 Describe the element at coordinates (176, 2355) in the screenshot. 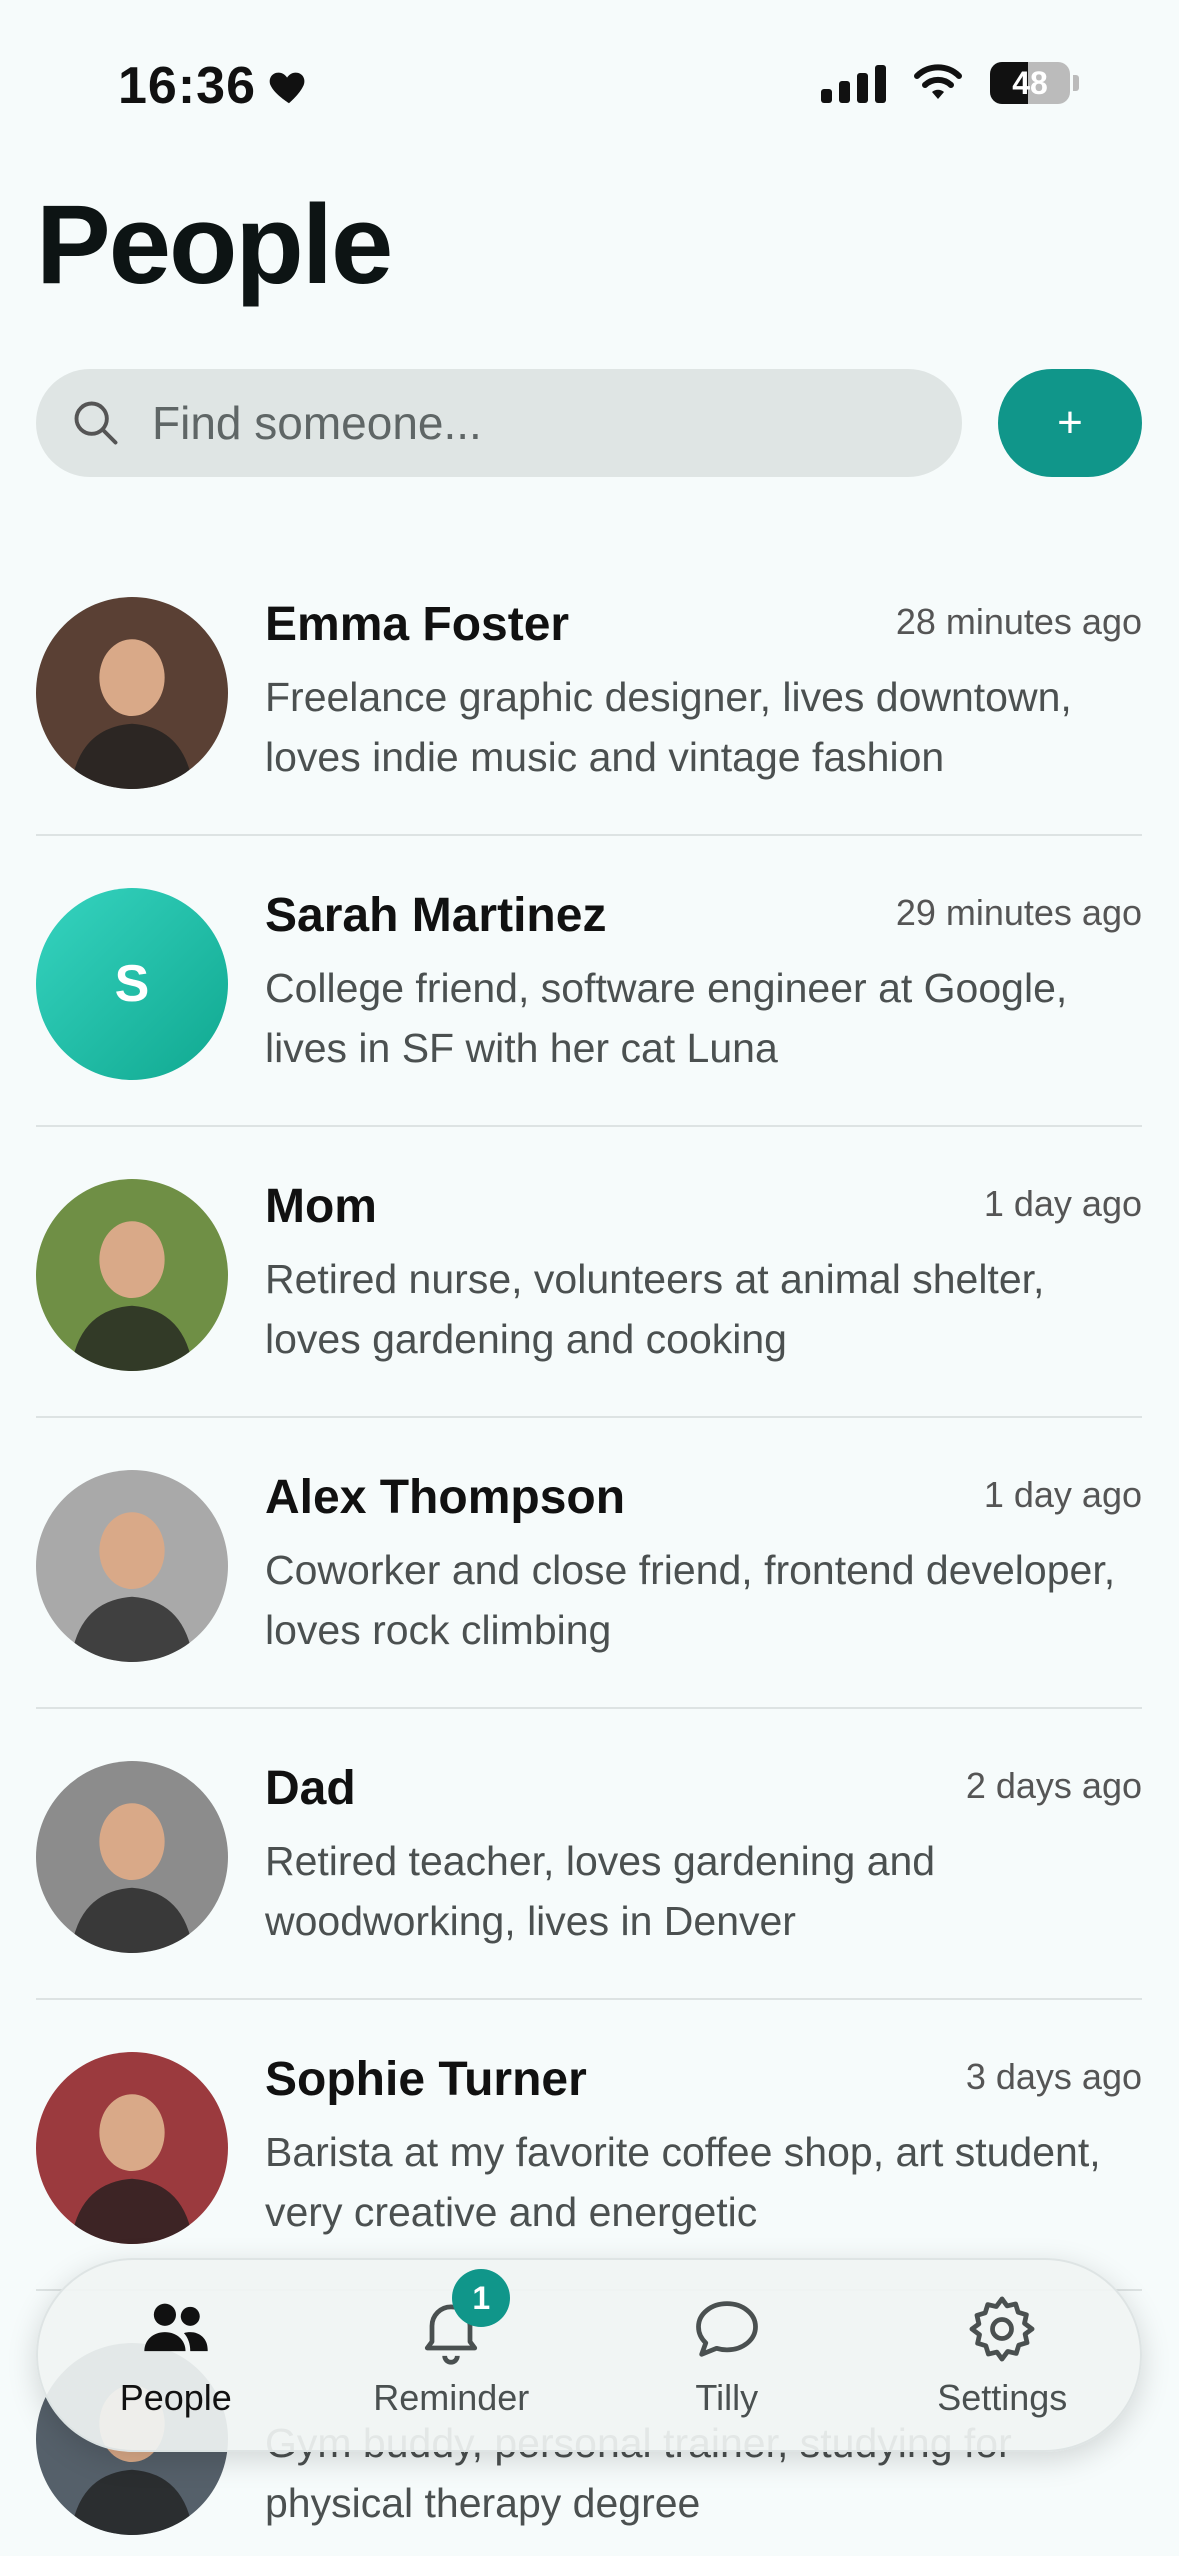

I see `tab-people: People` at that location.